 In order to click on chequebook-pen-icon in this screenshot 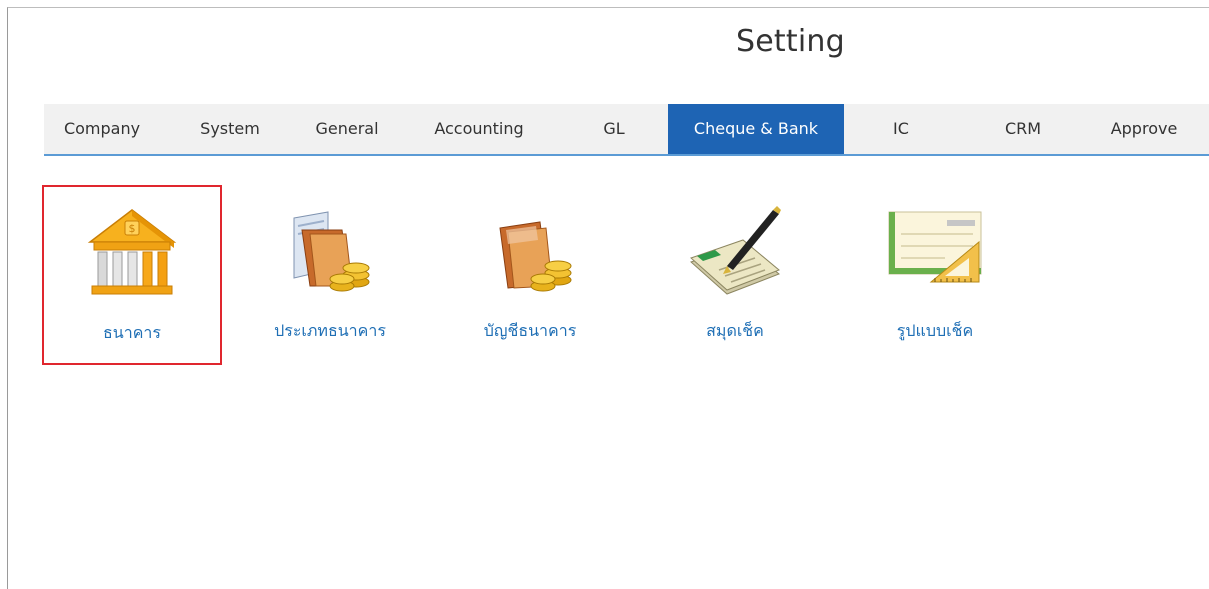, I will do `click(735, 250)`.